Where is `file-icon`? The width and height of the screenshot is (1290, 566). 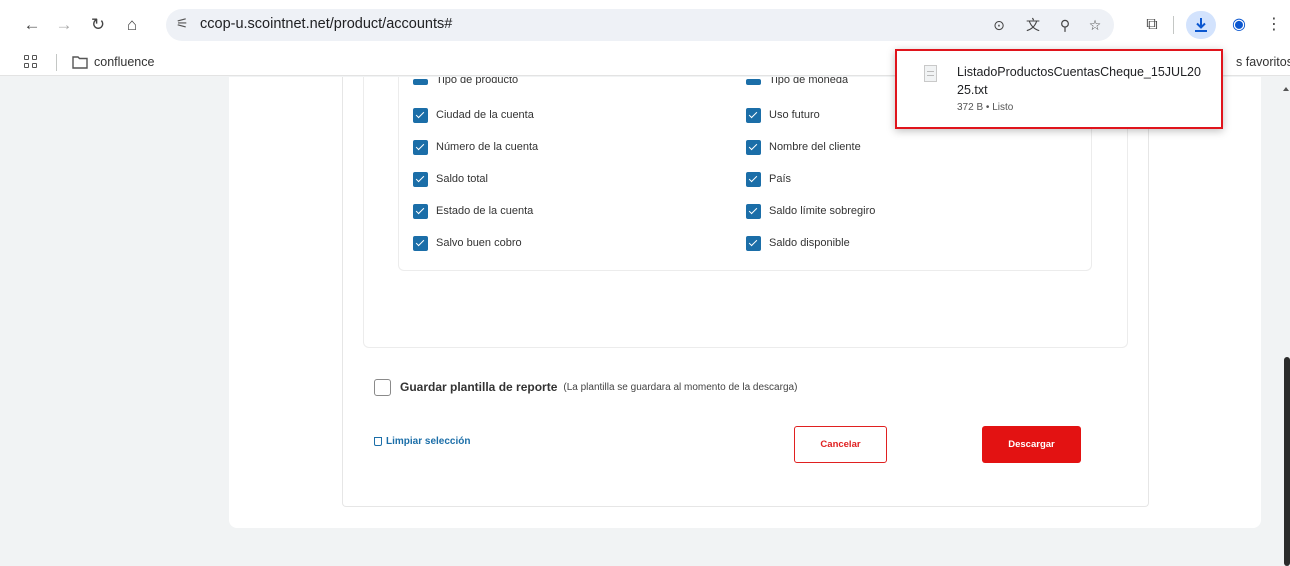
file-icon is located at coordinates (930, 73).